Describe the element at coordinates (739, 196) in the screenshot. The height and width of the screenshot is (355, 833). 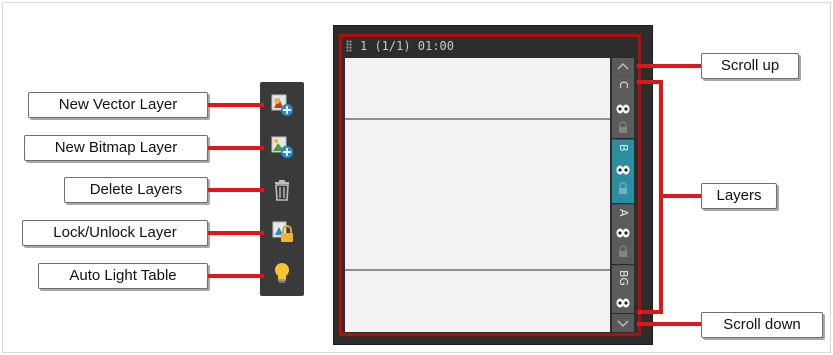
I see `layers-callout: Layers` at that location.